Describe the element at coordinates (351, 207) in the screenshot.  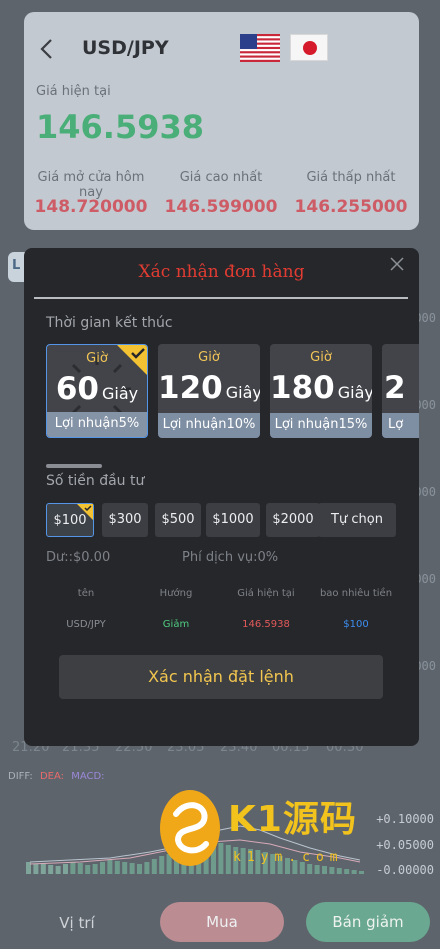
I see `low-price-value: 146.255000` at that location.